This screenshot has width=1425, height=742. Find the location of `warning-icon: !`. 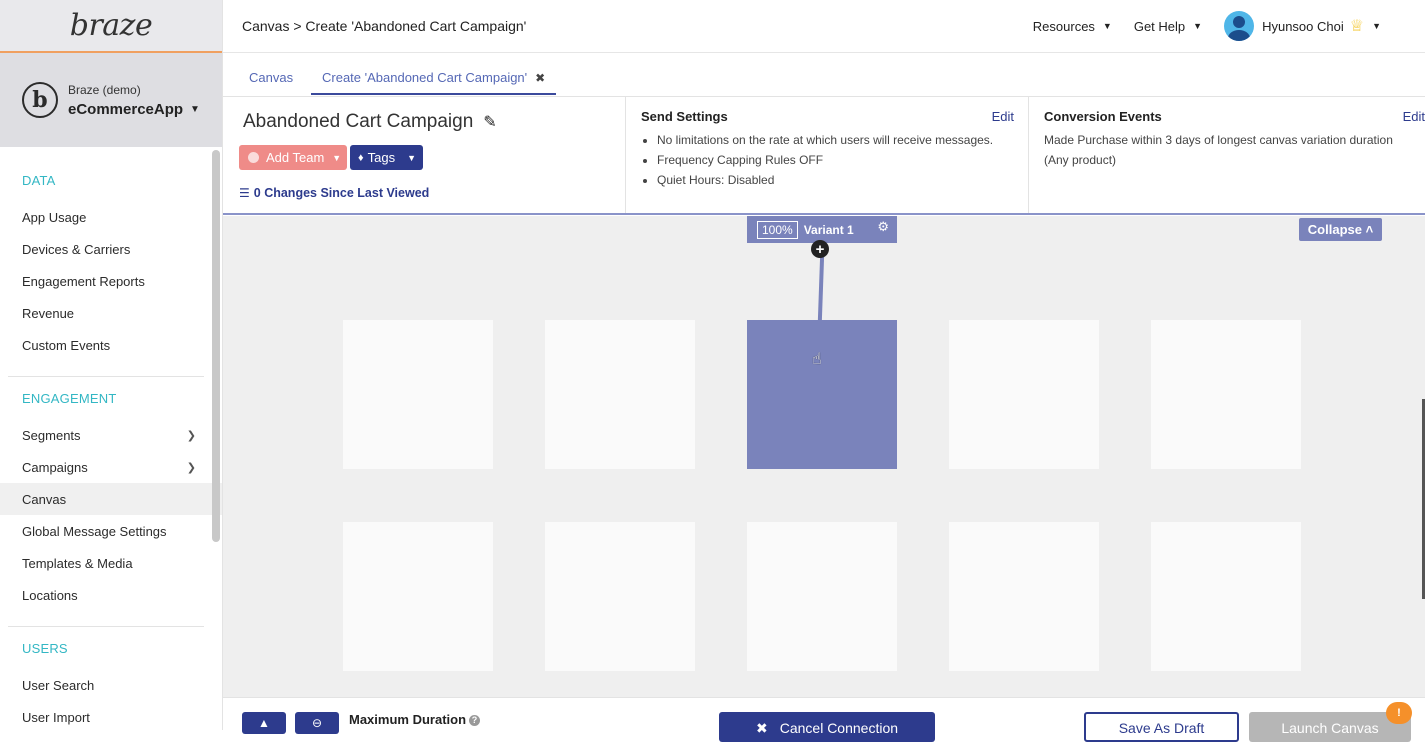

warning-icon: ! is located at coordinates (1399, 713).